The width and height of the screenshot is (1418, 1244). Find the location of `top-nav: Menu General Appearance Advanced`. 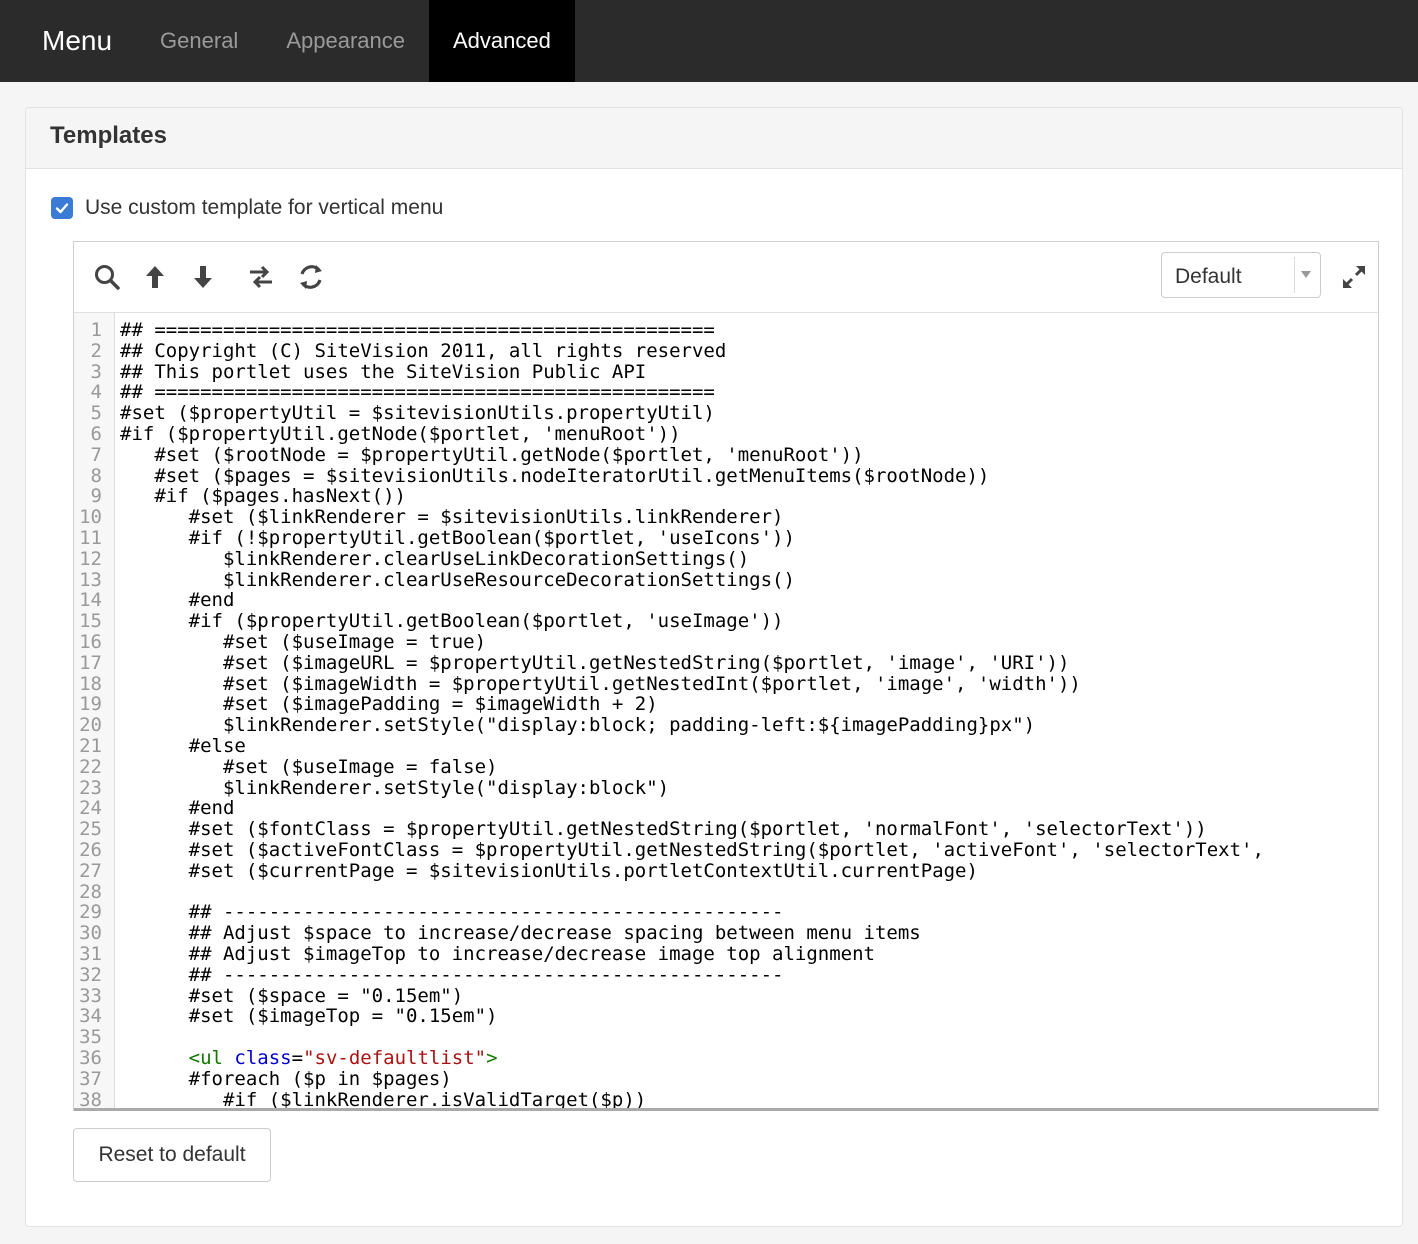

top-nav: Menu General Appearance Advanced is located at coordinates (709, 41).